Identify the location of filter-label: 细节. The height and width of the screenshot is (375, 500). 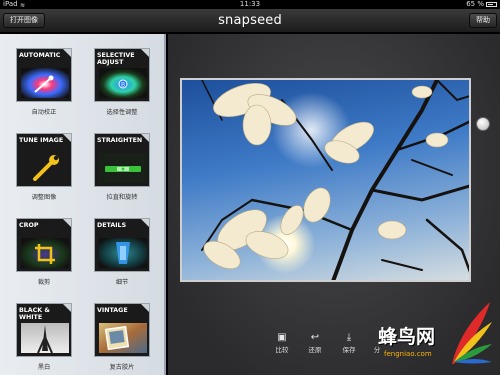
(122, 282).